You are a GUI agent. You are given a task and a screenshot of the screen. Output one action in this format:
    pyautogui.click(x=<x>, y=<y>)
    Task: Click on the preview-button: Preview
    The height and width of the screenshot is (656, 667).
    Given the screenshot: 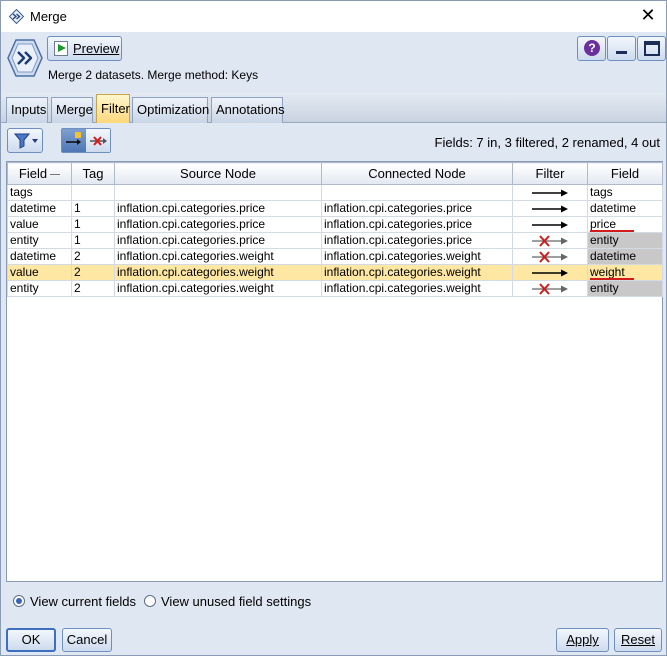 What is the action you would take?
    pyautogui.click(x=84, y=48)
    